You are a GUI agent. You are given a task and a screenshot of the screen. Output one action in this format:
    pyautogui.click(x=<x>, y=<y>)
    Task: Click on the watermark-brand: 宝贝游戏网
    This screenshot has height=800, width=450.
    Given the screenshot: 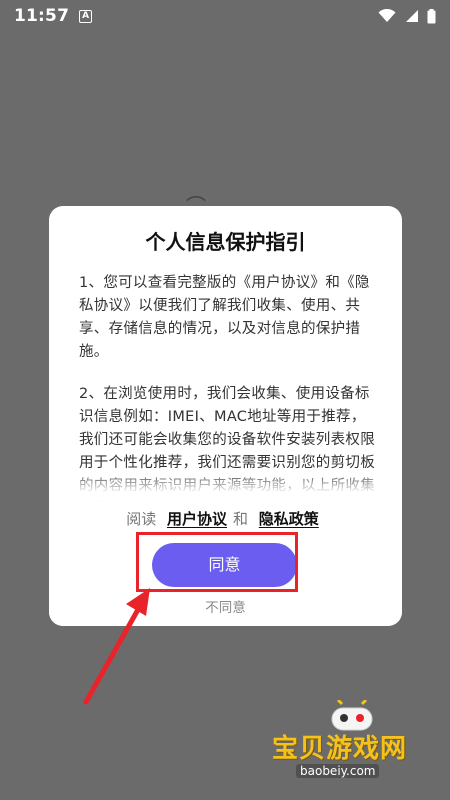 What is the action you would take?
    pyautogui.click(x=340, y=749)
    